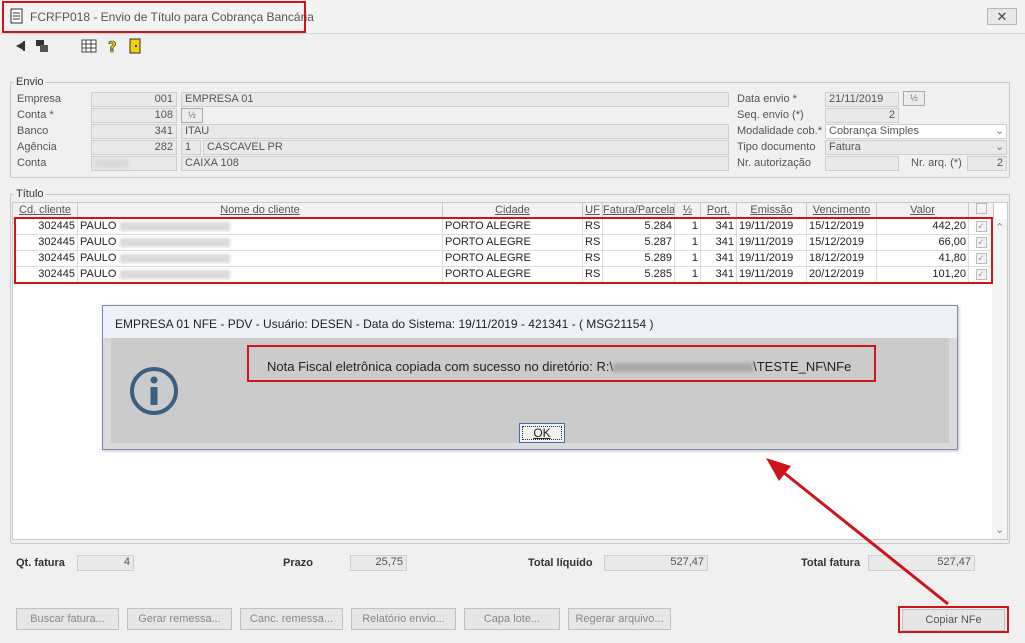 This screenshot has width=1025, height=643. What do you see at coordinates (561, 363) in the screenshot?
I see `message-highlight-box` at bounding box center [561, 363].